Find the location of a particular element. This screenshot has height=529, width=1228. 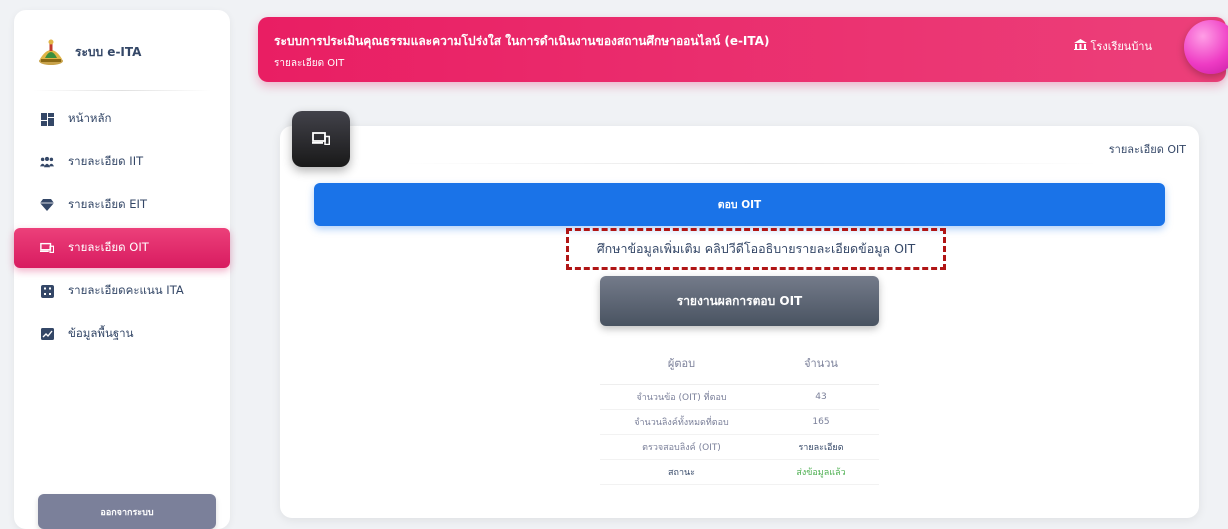

sidebar-item-basic-info: ข้อมูลพื้นฐาน is located at coordinates (122, 334).